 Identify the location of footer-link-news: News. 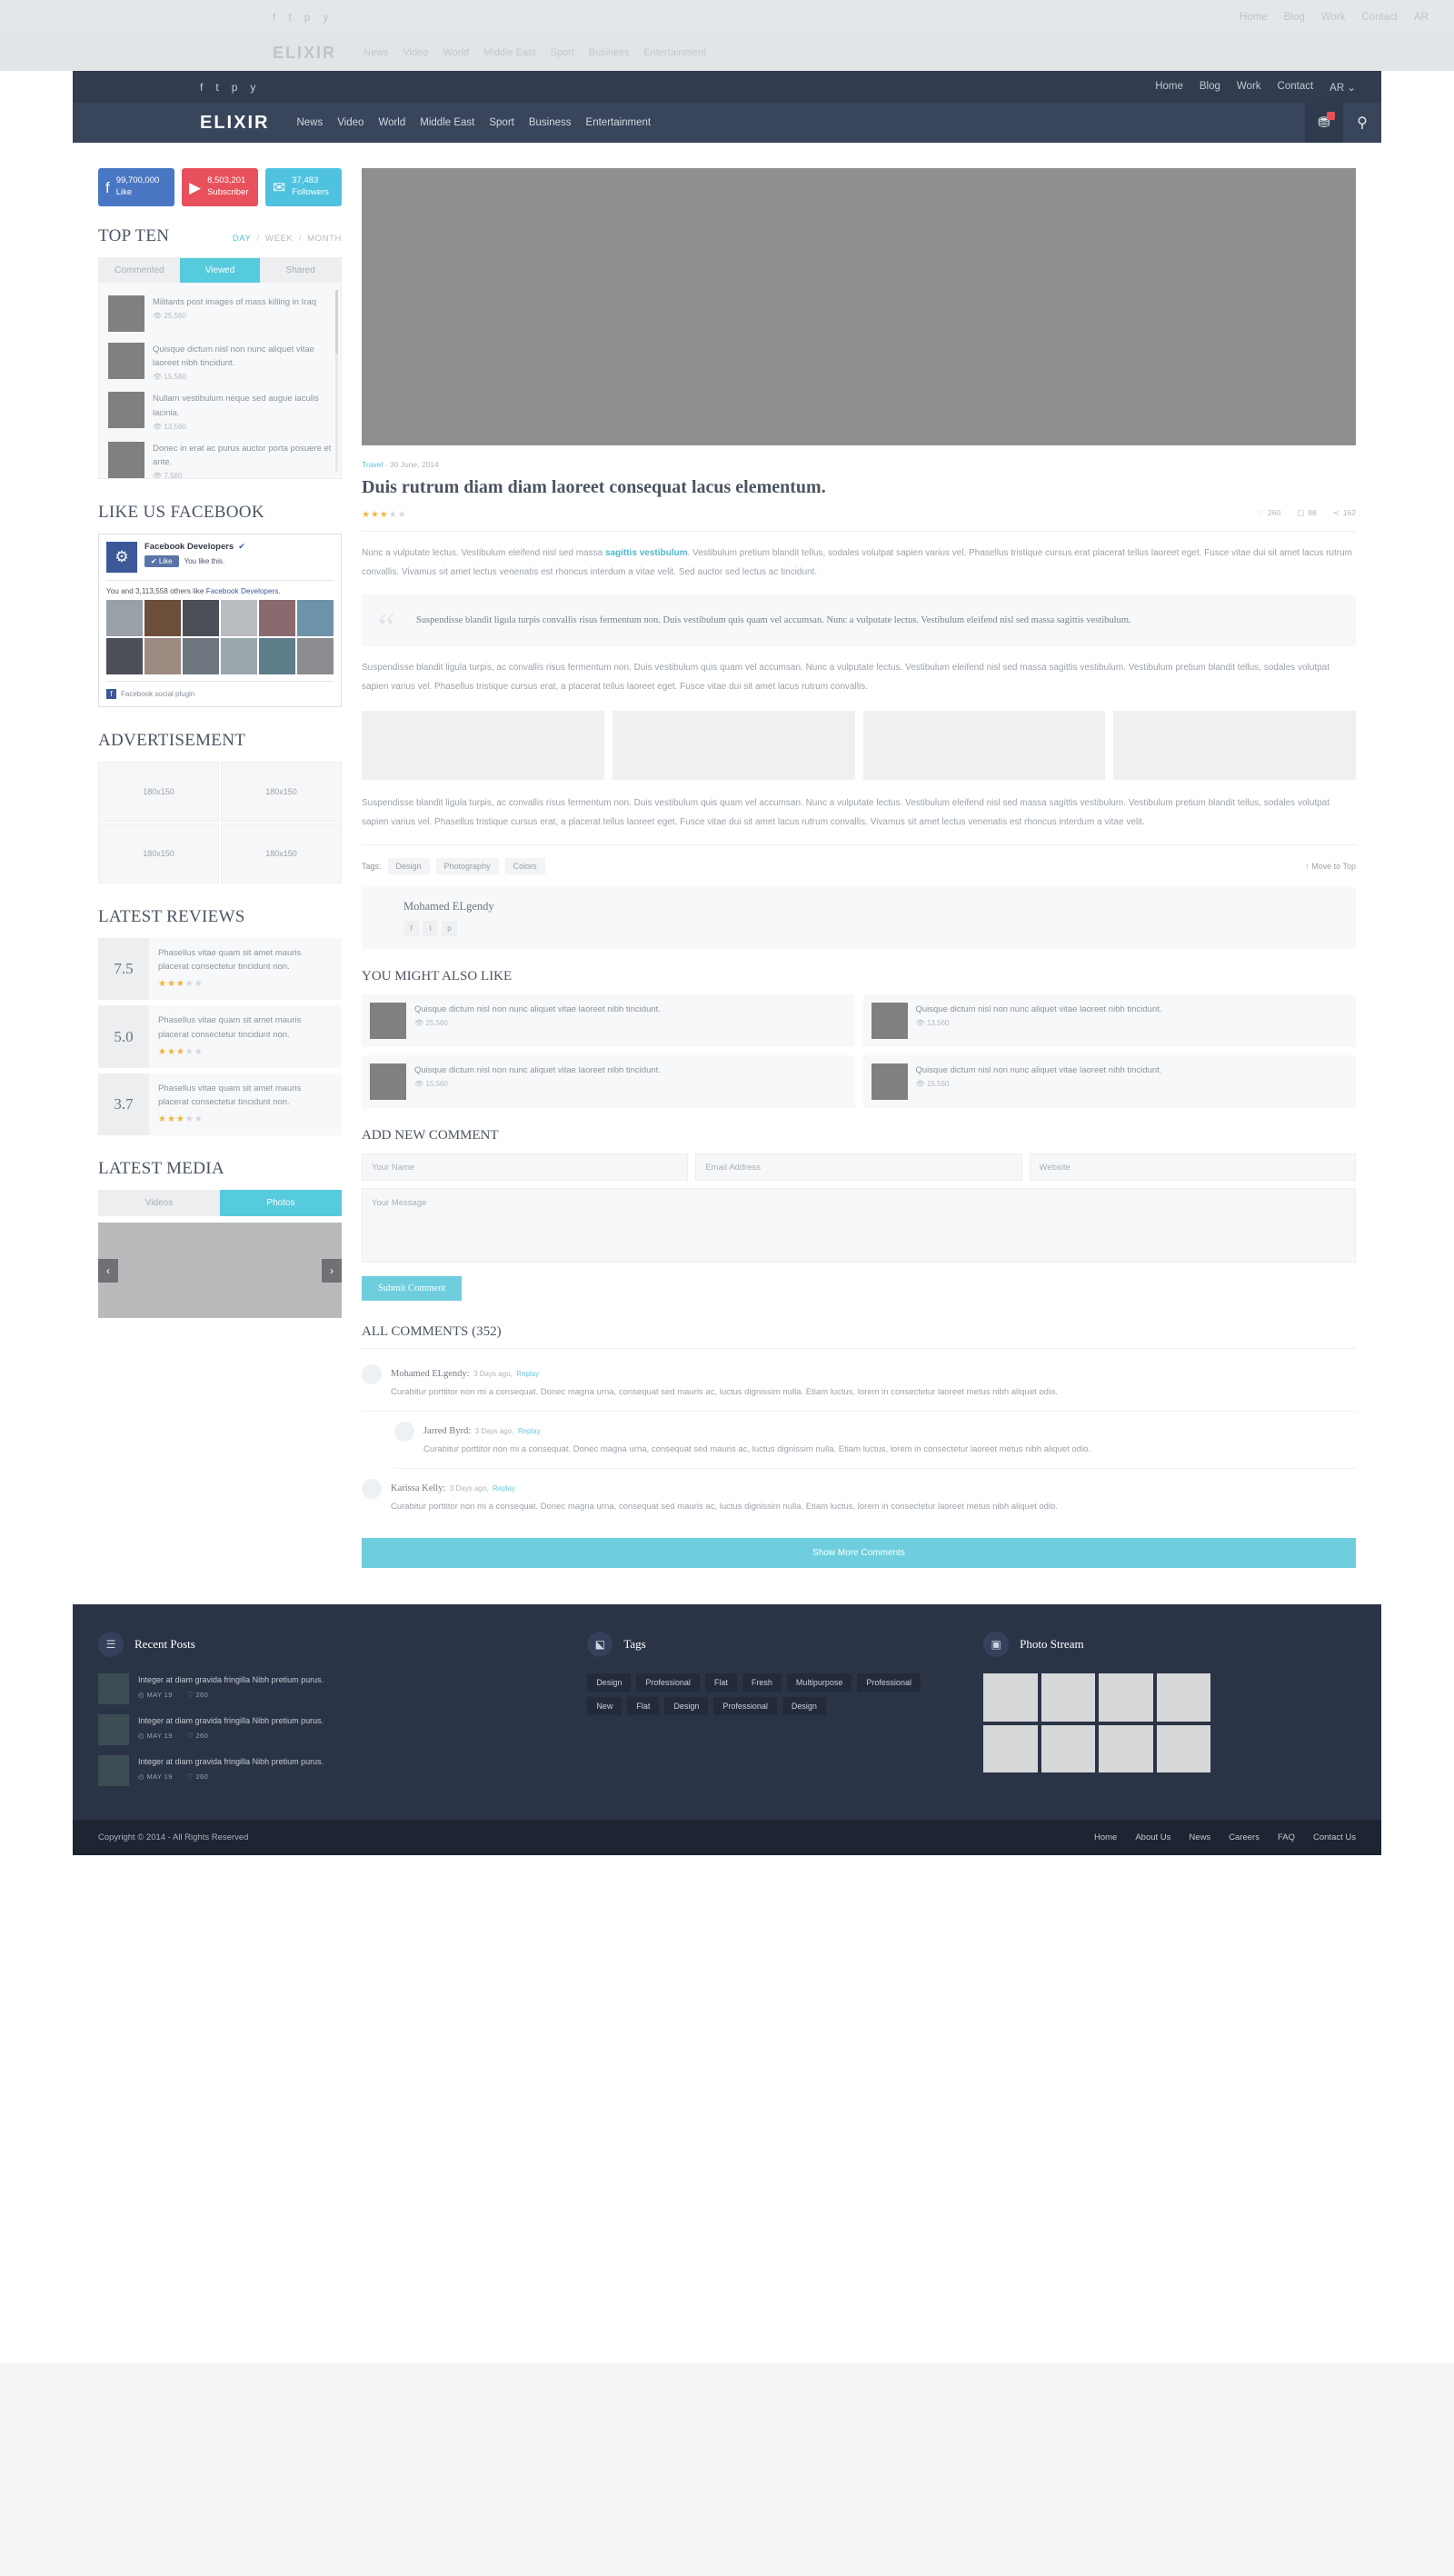
(1199, 1837).